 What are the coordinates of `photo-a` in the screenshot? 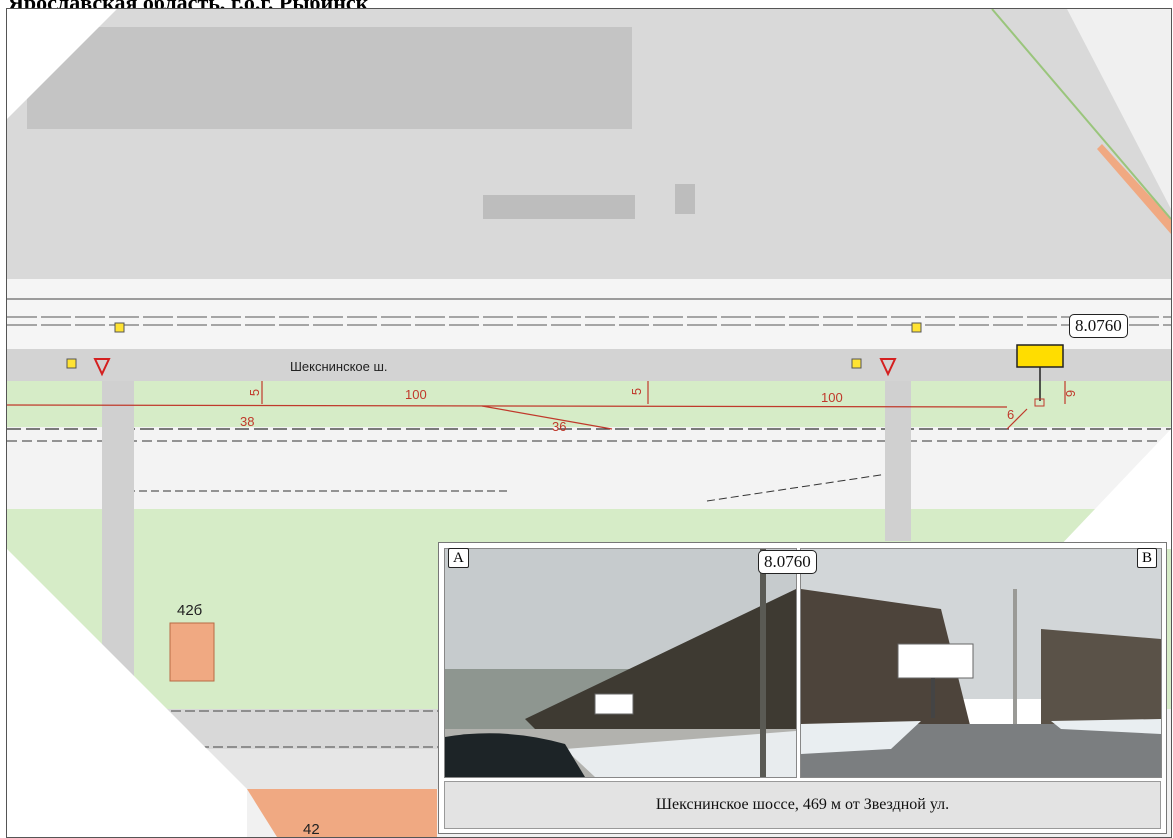 It's located at (620, 663).